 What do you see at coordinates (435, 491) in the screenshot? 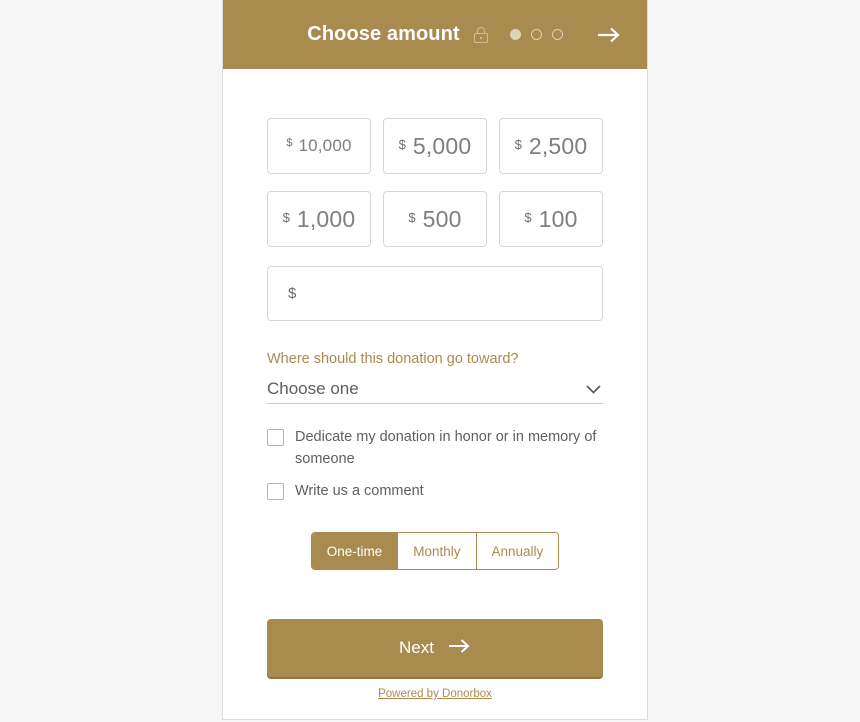
I see `write-comment-checkbox-row: Write us a comment` at bounding box center [435, 491].